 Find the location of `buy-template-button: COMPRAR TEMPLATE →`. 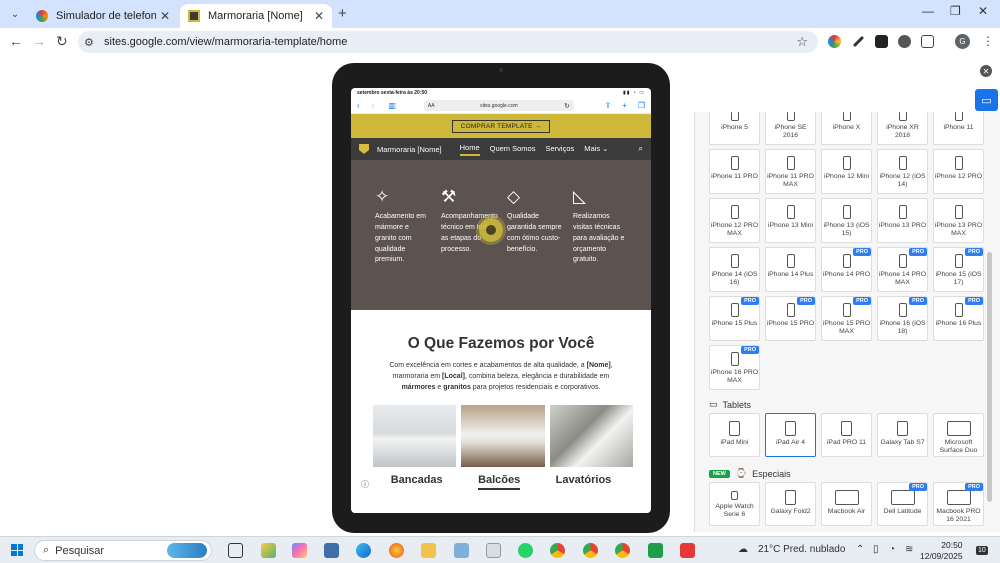

buy-template-button: COMPRAR TEMPLATE → is located at coordinates (501, 126).